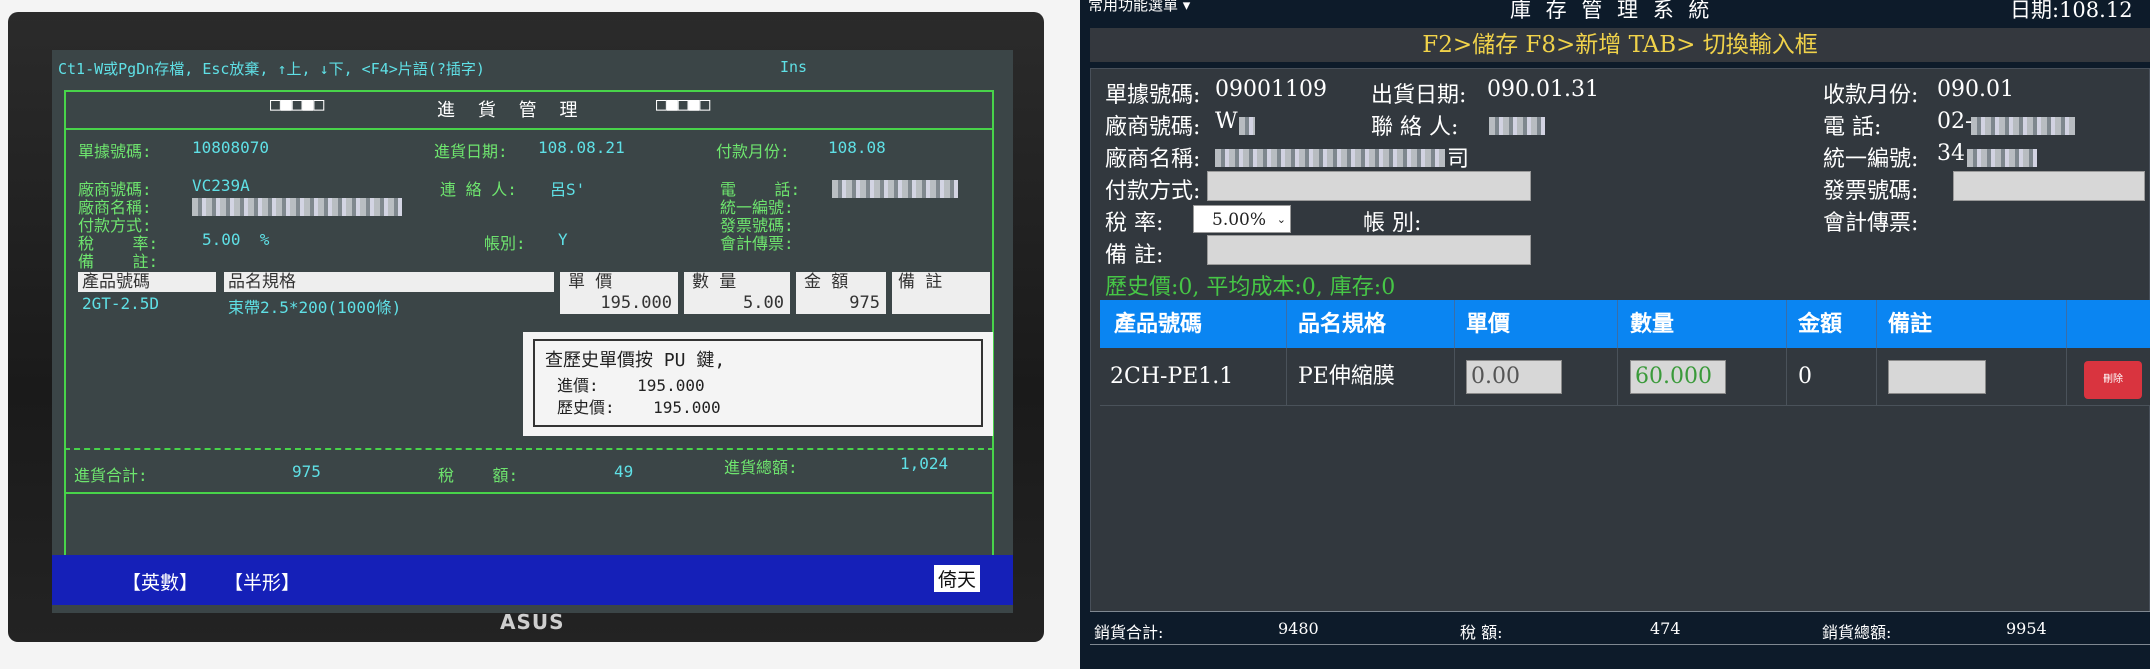 This screenshot has height=669, width=2150. I want to click on qty-cell: 5.00, so click(737, 303).